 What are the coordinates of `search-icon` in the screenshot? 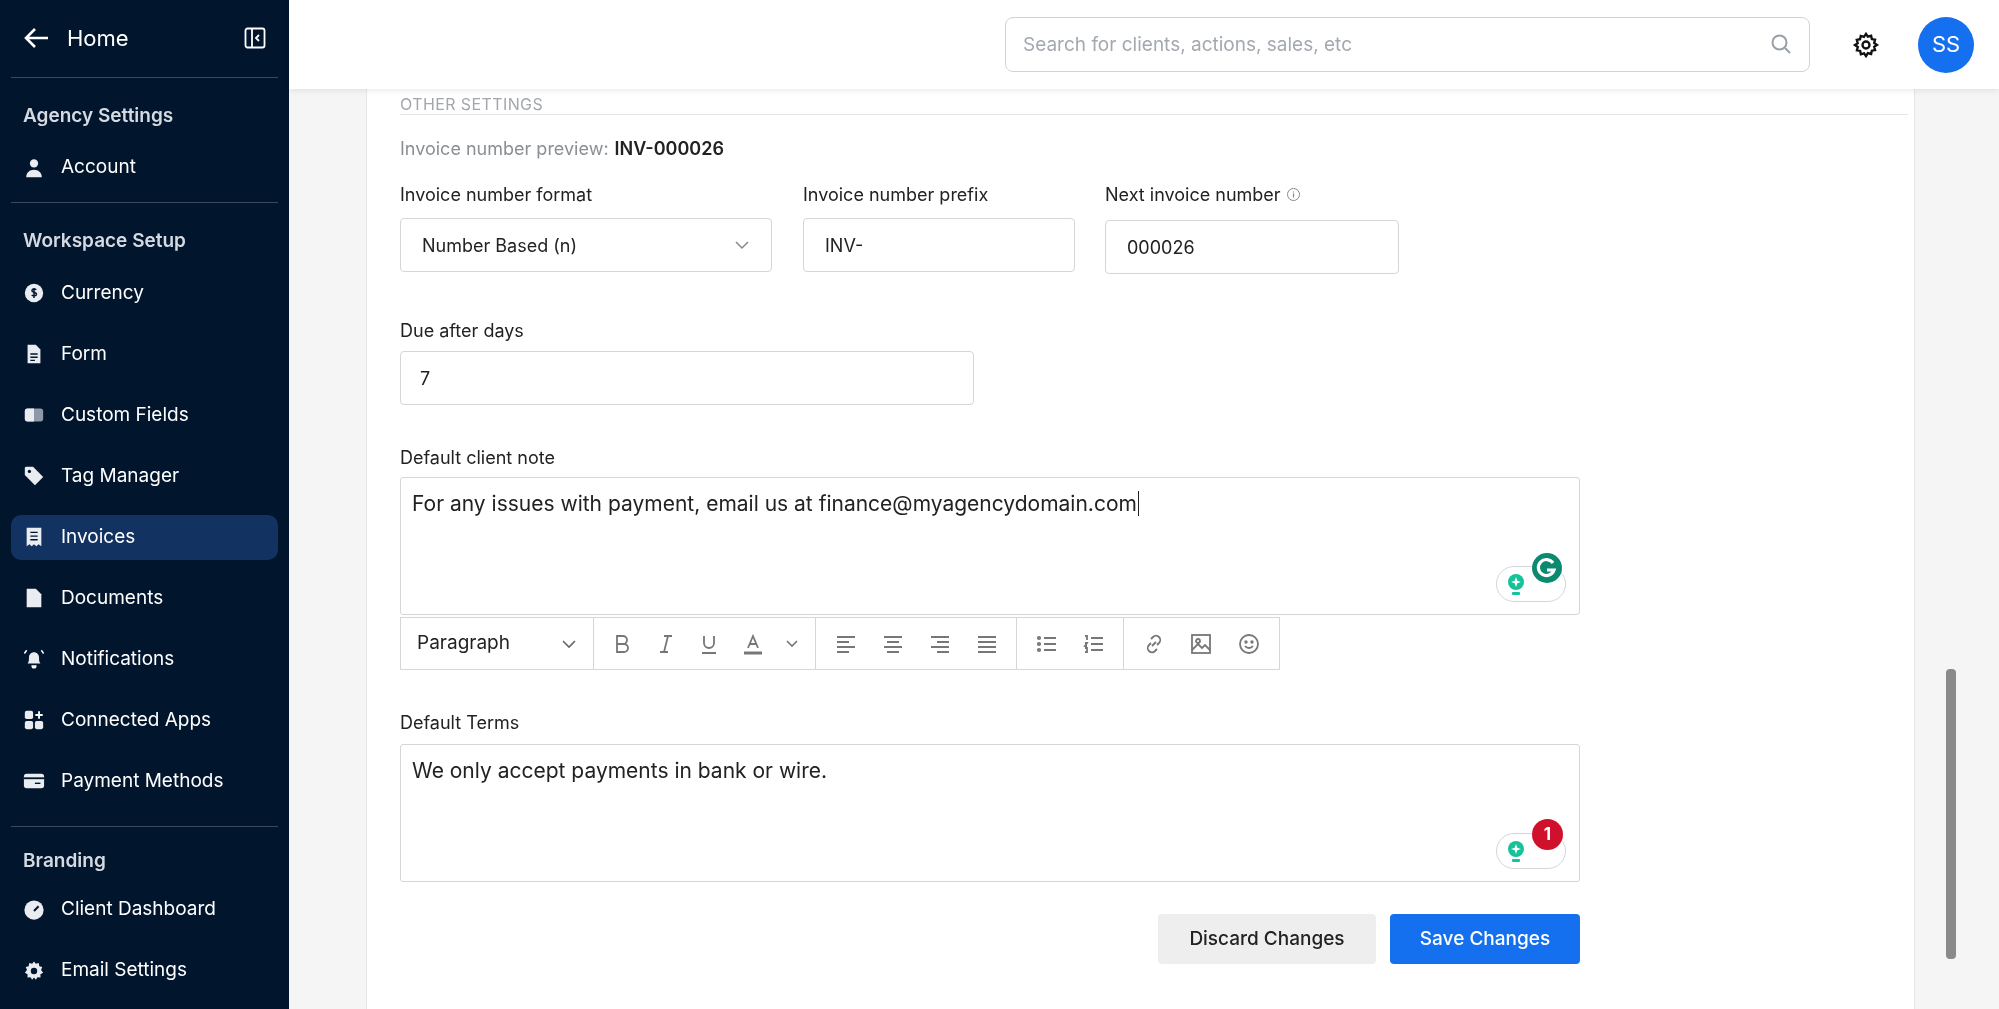 It's located at (1781, 44).